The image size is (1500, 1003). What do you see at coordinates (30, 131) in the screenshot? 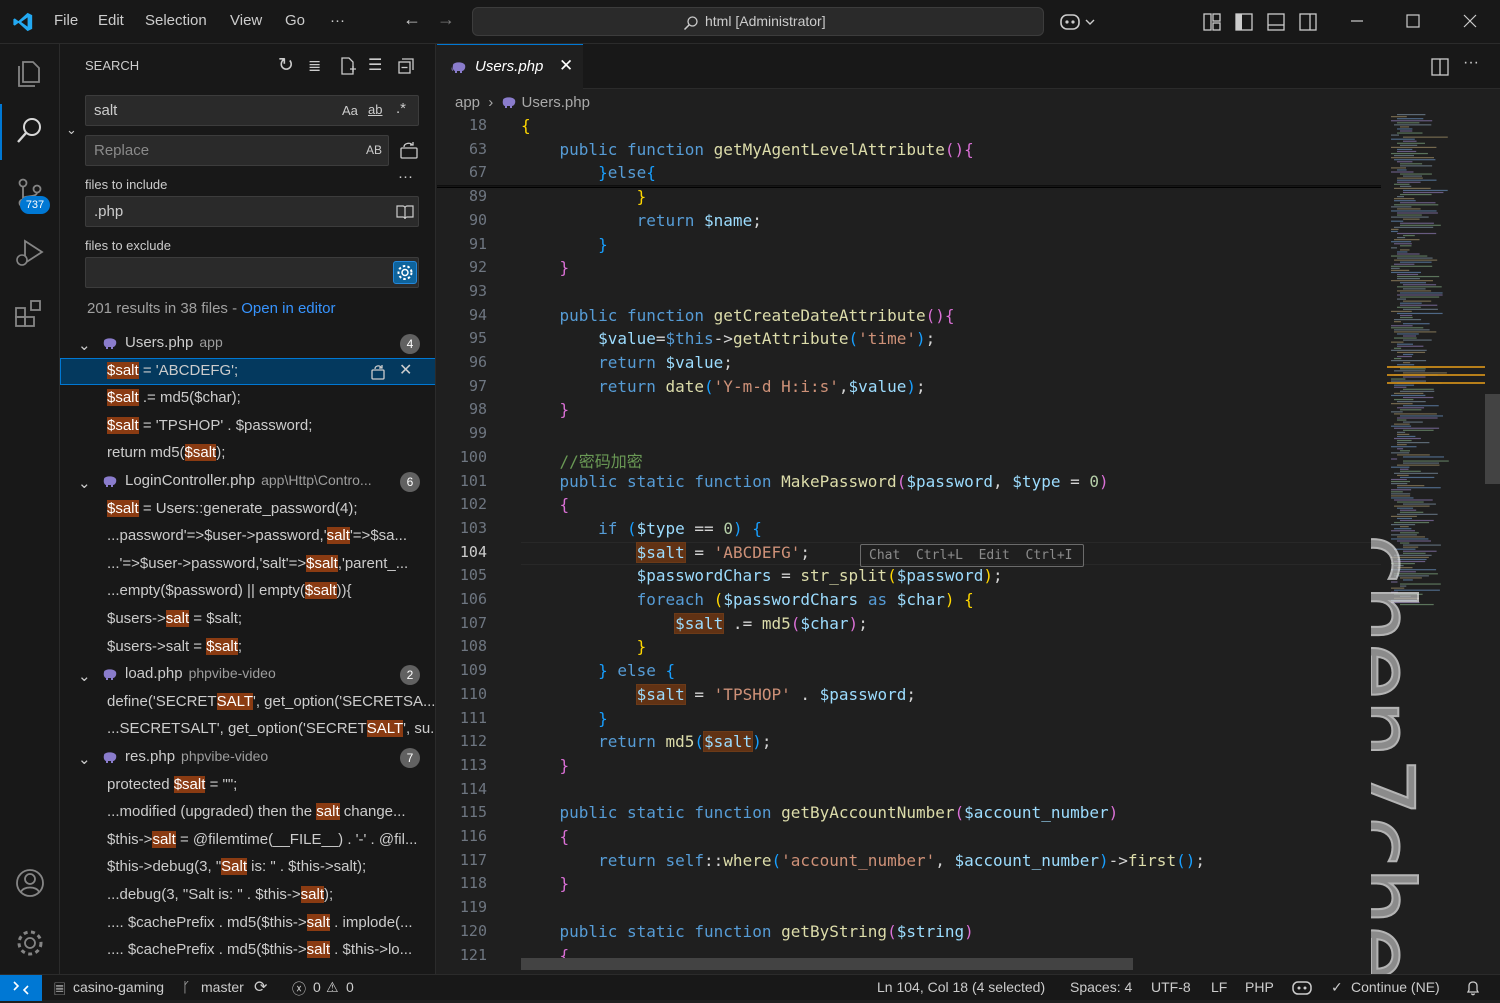
I see `search-view-icon` at bounding box center [30, 131].